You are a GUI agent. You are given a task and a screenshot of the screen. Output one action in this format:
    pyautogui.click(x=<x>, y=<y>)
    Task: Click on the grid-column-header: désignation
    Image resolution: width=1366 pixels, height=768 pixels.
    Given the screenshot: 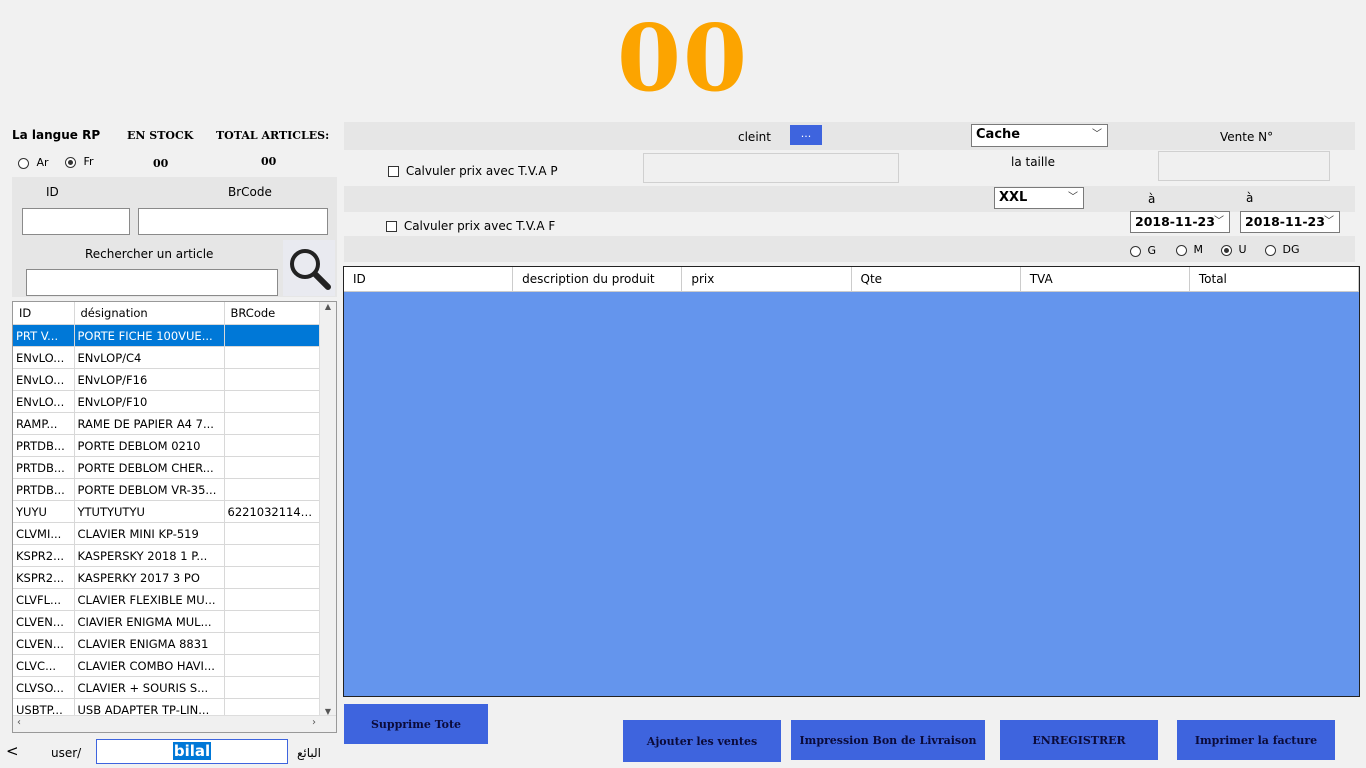 What is the action you would take?
    pyautogui.click(x=149, y=313)
    